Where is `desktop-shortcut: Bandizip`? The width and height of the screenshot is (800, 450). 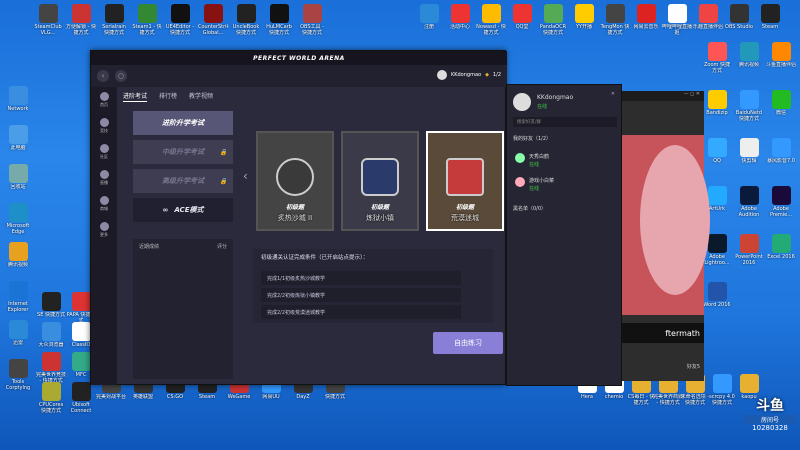
desktop-shortcut: Bandizip is located at coordinates (717, 106).